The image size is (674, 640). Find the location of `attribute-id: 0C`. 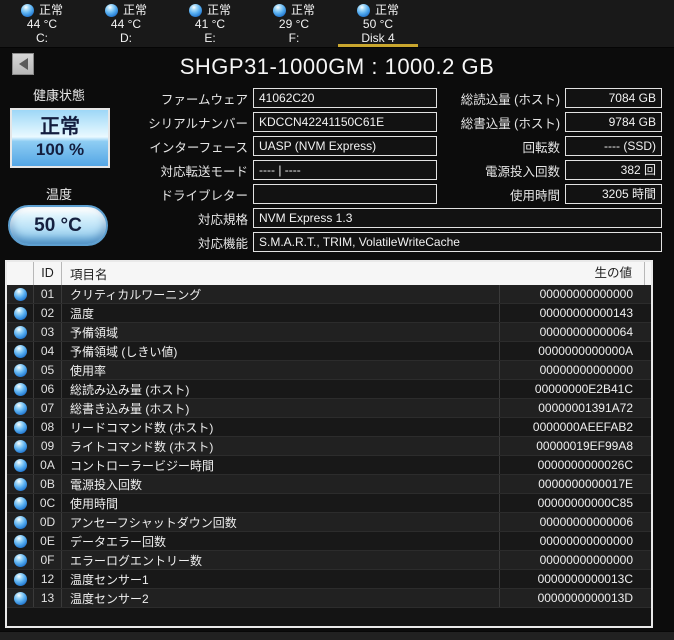

attribute-id: 0C is located at coordinates (47, 503).